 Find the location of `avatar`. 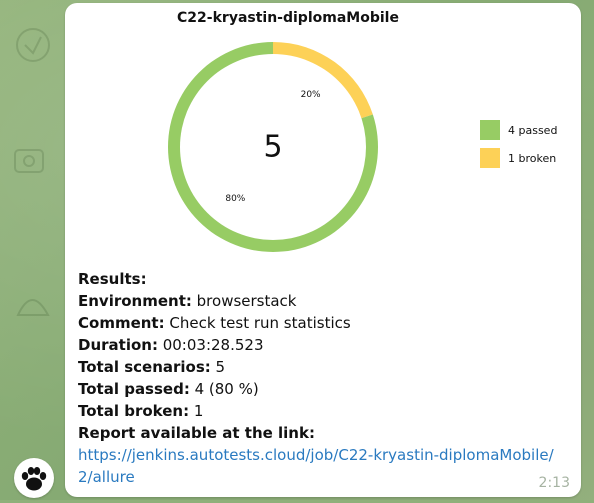

avatar is located at coordinates (34, 478).